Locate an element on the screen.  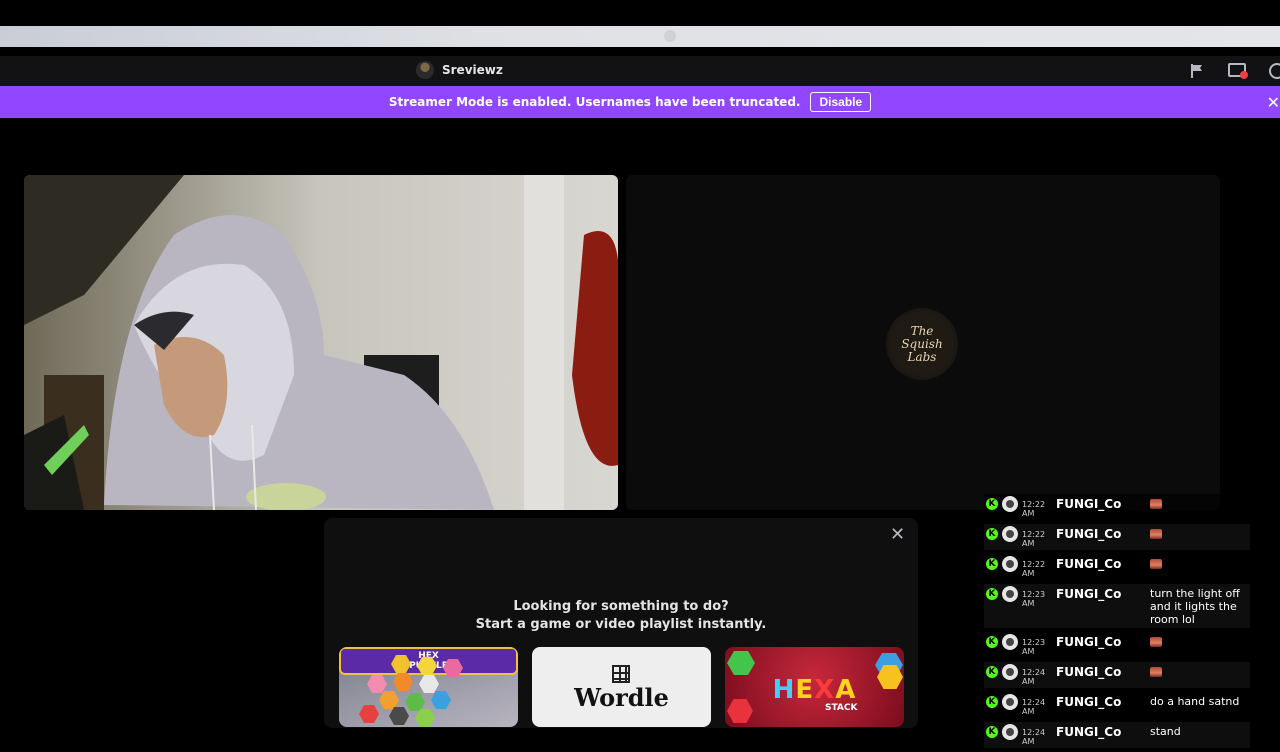
chat-message: K 12:24 AM FUNGI_Co do a hand satnd is located at coordinates (1117, 705).